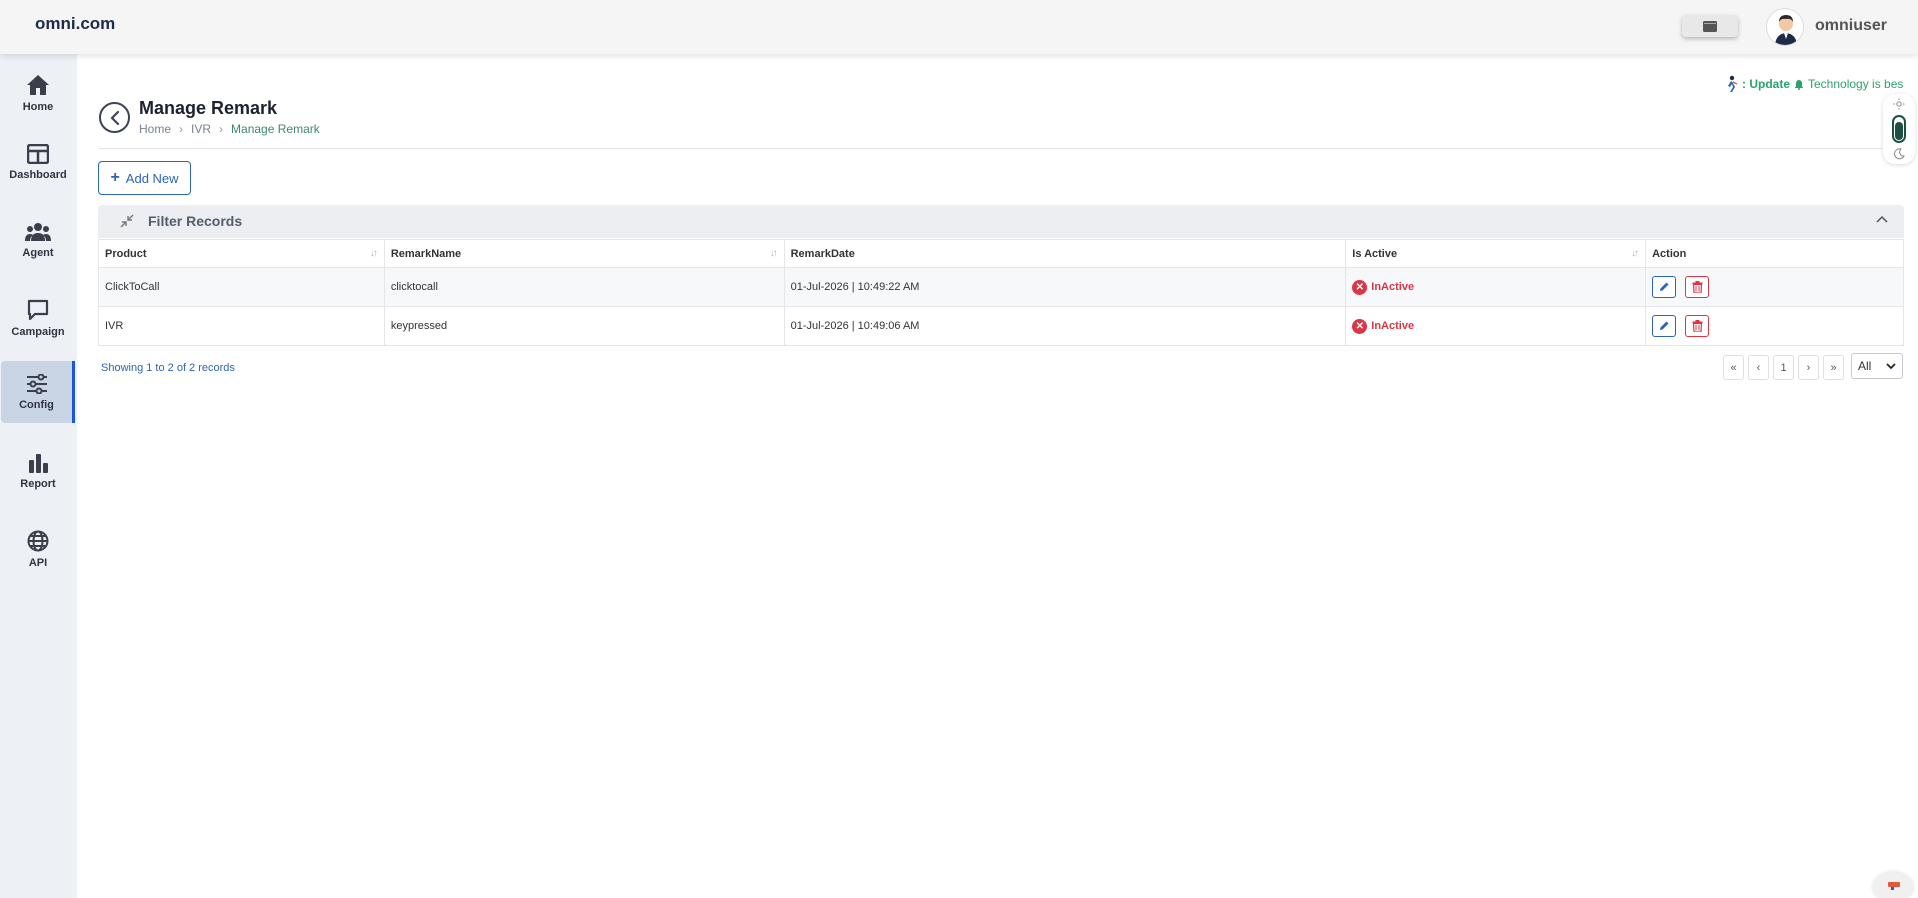 The image size is (1918, 898). I want to click on sidebar-item-label: Campaign, so click(38, 331).